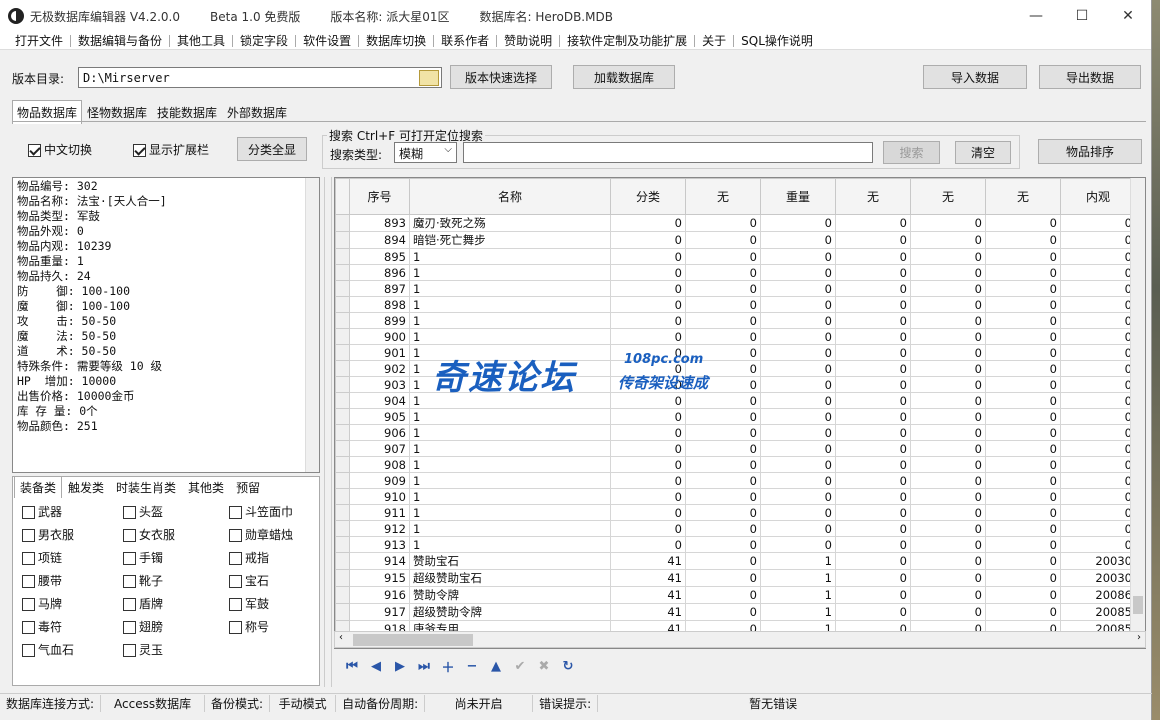 The height and width of the screenshot is (720, 1160). Describe the element at coordinates (379, 448) in the screenshot. I see `table-cell: 907` at that location.